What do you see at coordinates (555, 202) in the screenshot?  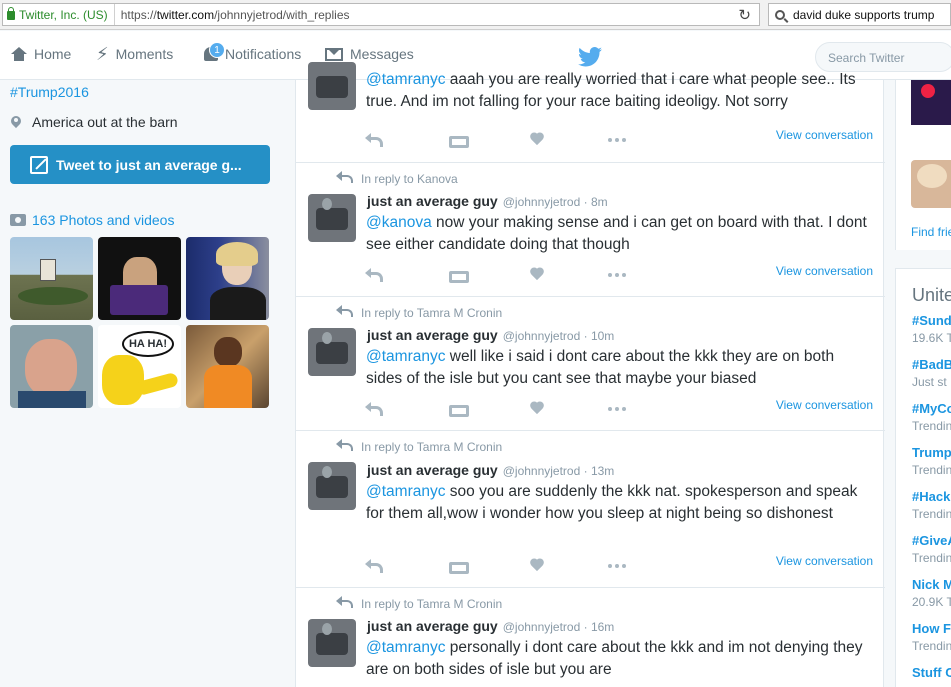 I see `tweet-handle-time: @johnnyjetrod · 8m` at bounding box center [555, 202].